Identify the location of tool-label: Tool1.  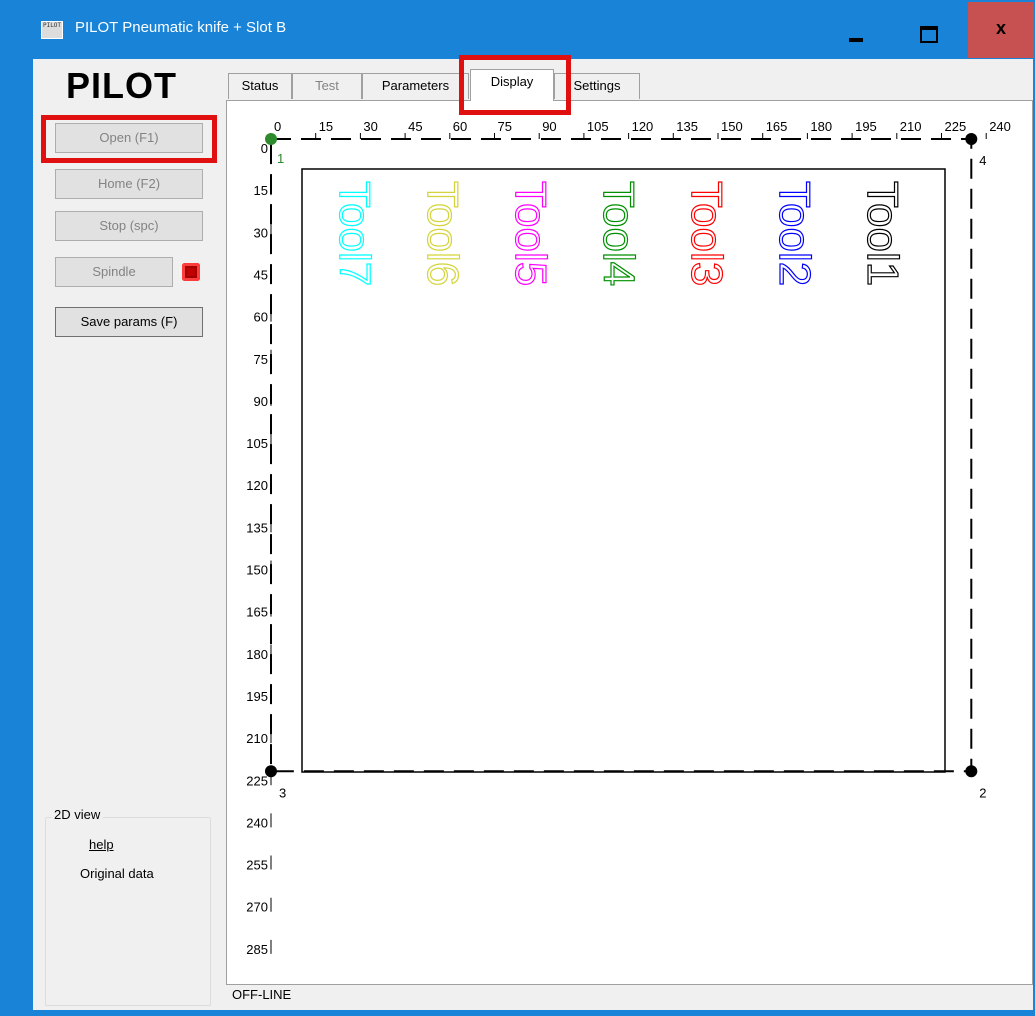
(882, 233).